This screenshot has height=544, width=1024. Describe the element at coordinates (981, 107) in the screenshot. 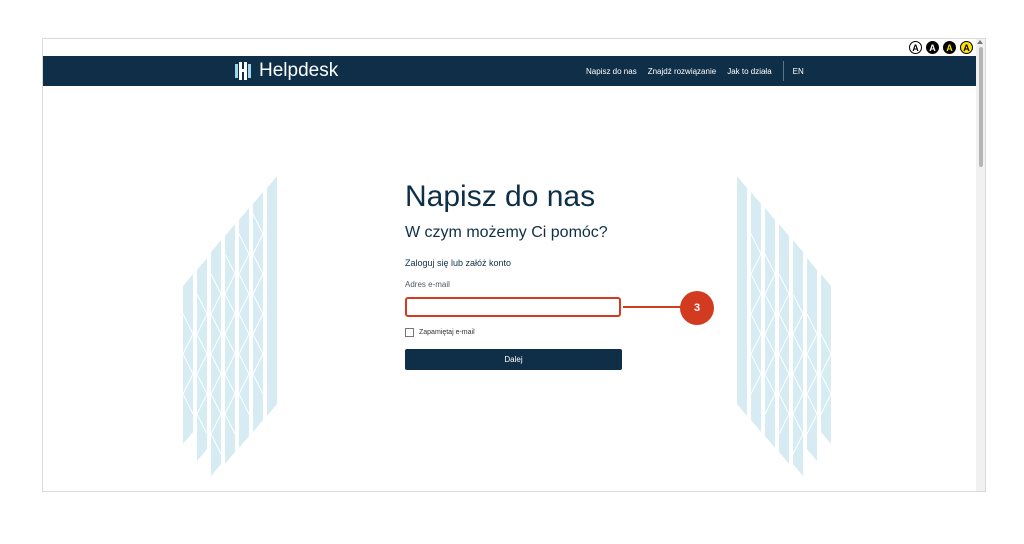

I see `scrollbar-thumb` at that location.